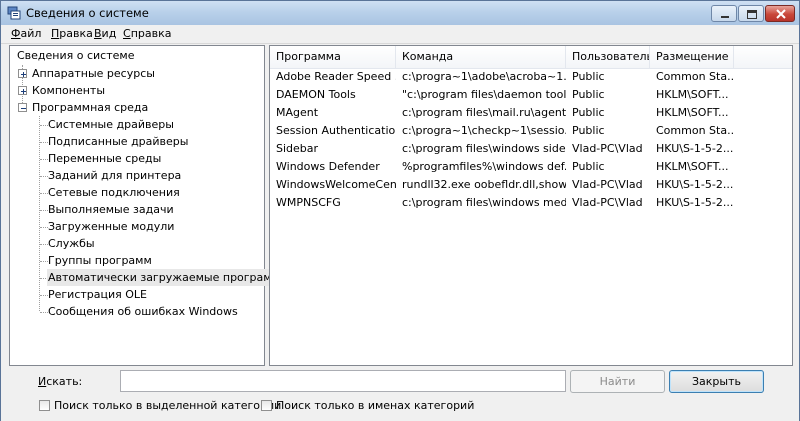  I want to click on cell-program: Sidebar, so click(297, 148).